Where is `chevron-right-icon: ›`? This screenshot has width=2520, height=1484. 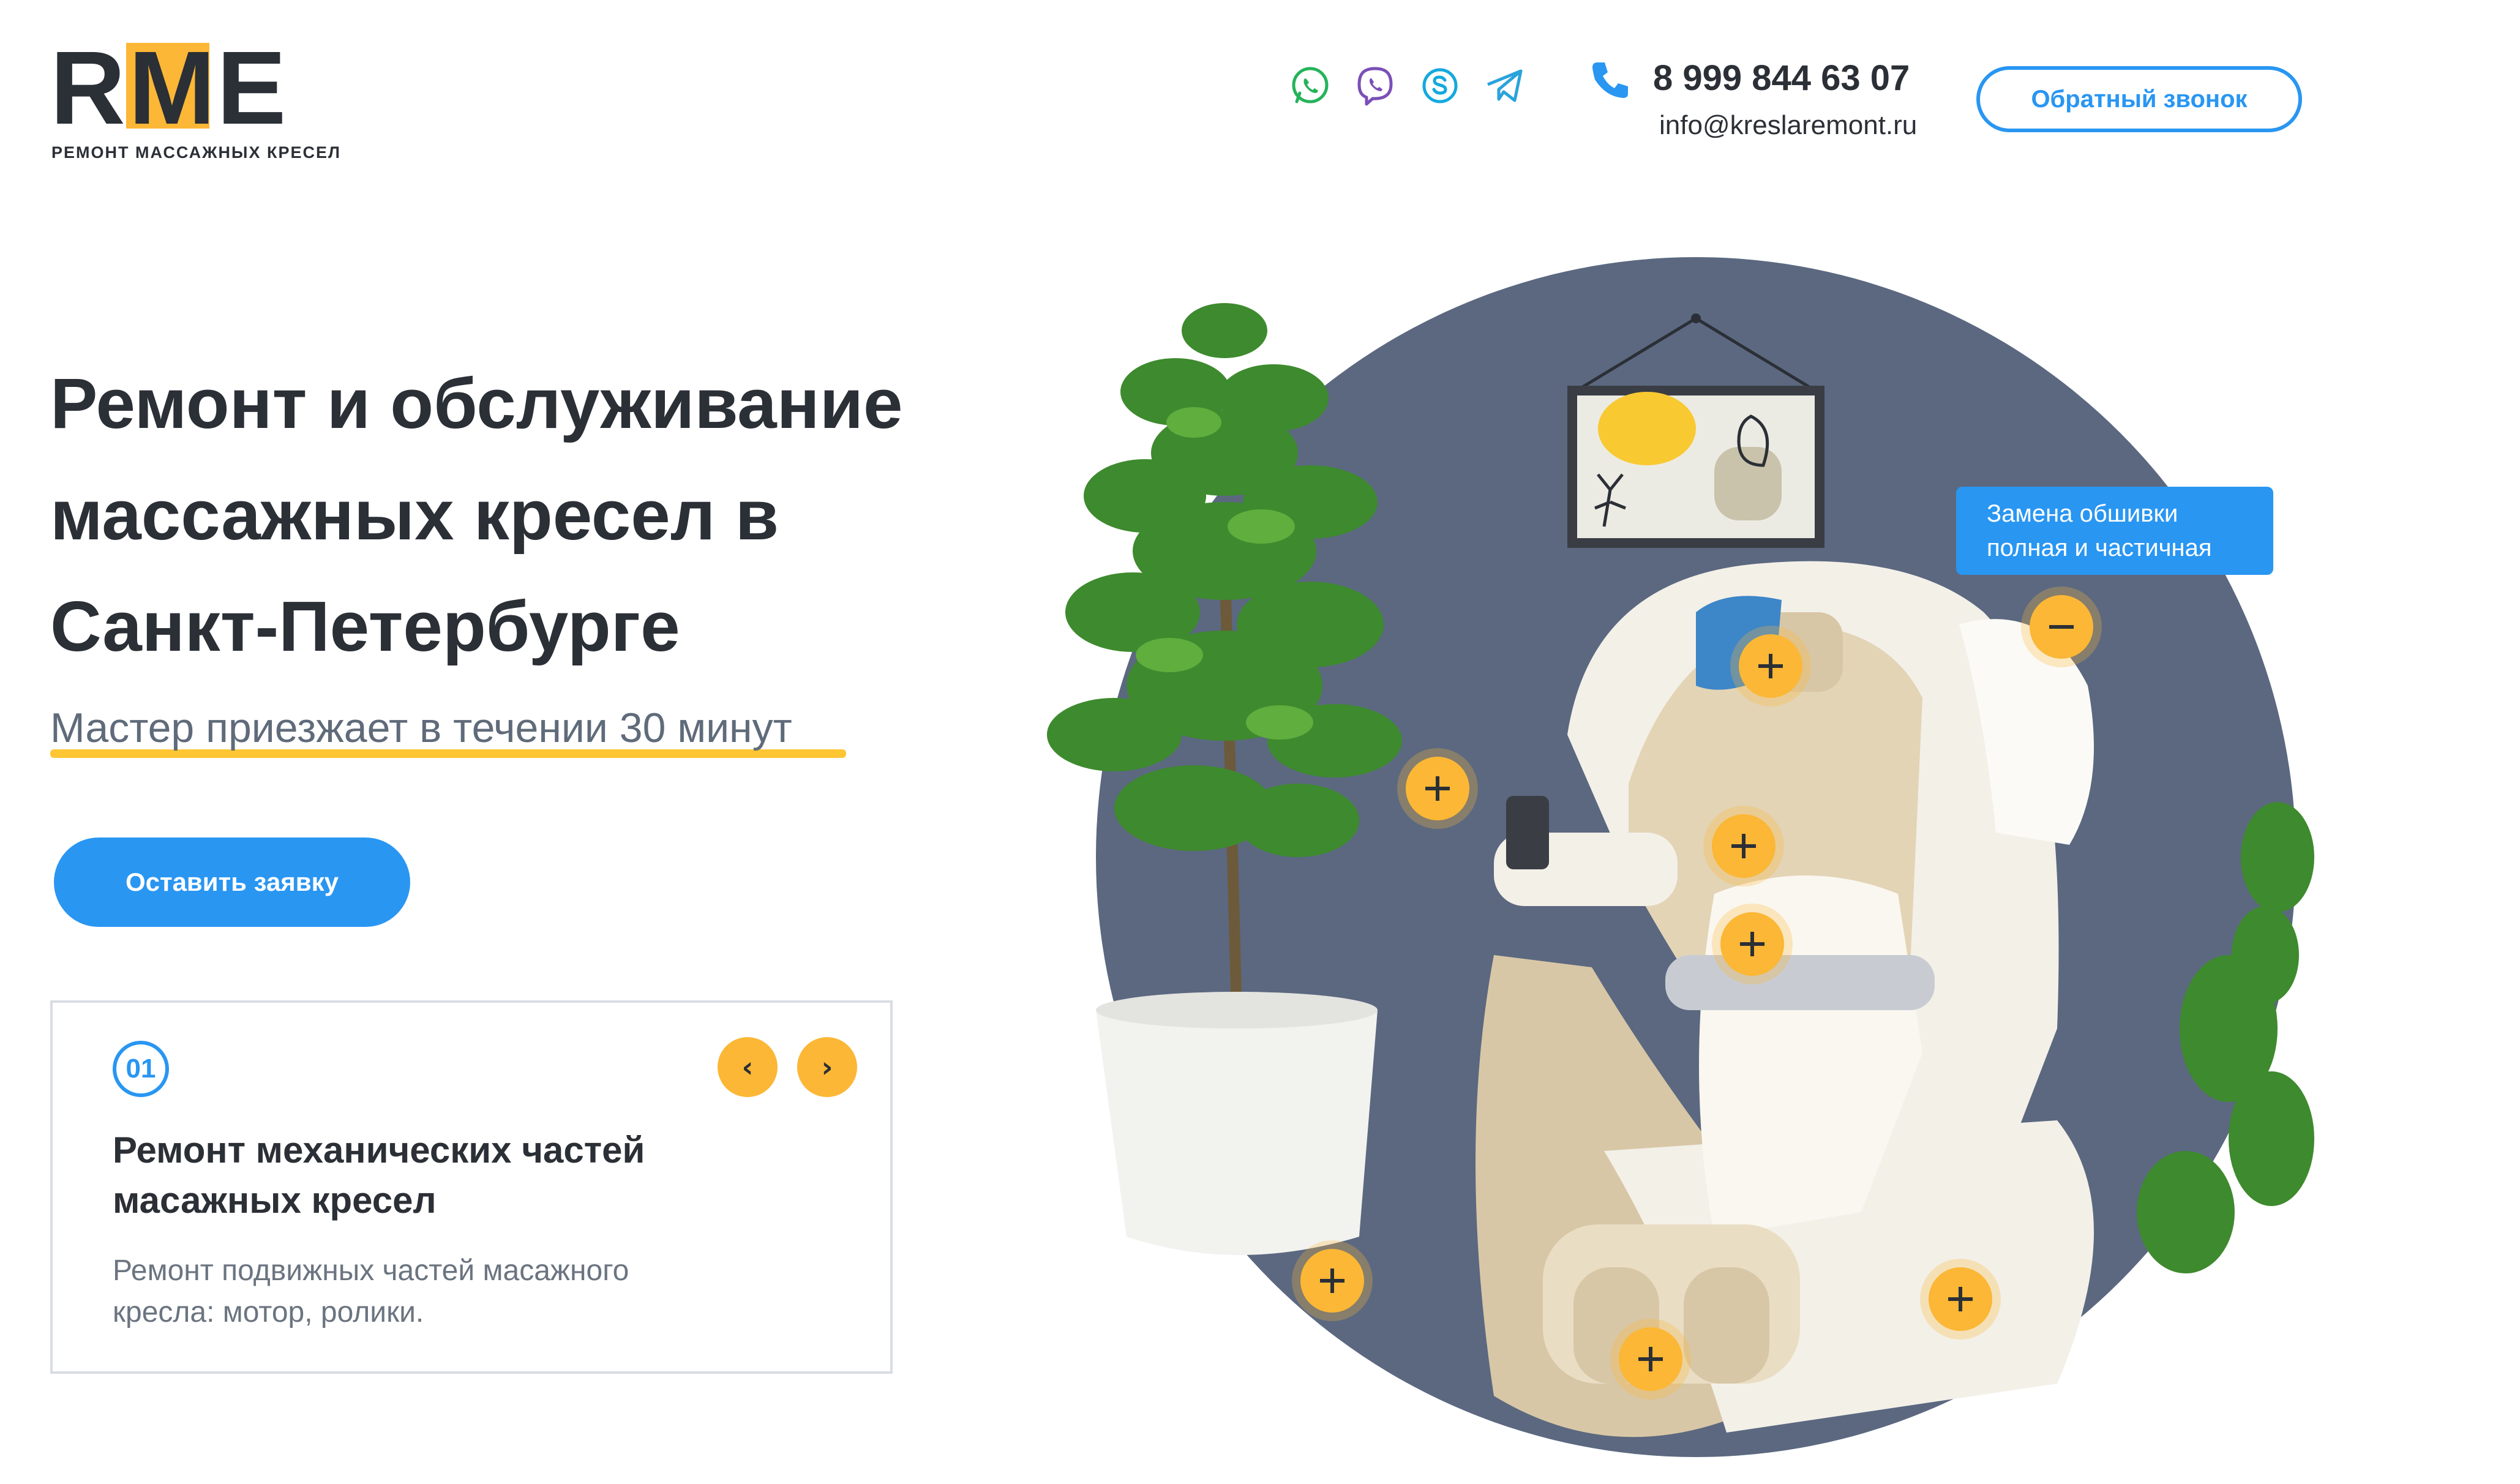
chevron-right-icon: › is located at coordinates (827, 1067).